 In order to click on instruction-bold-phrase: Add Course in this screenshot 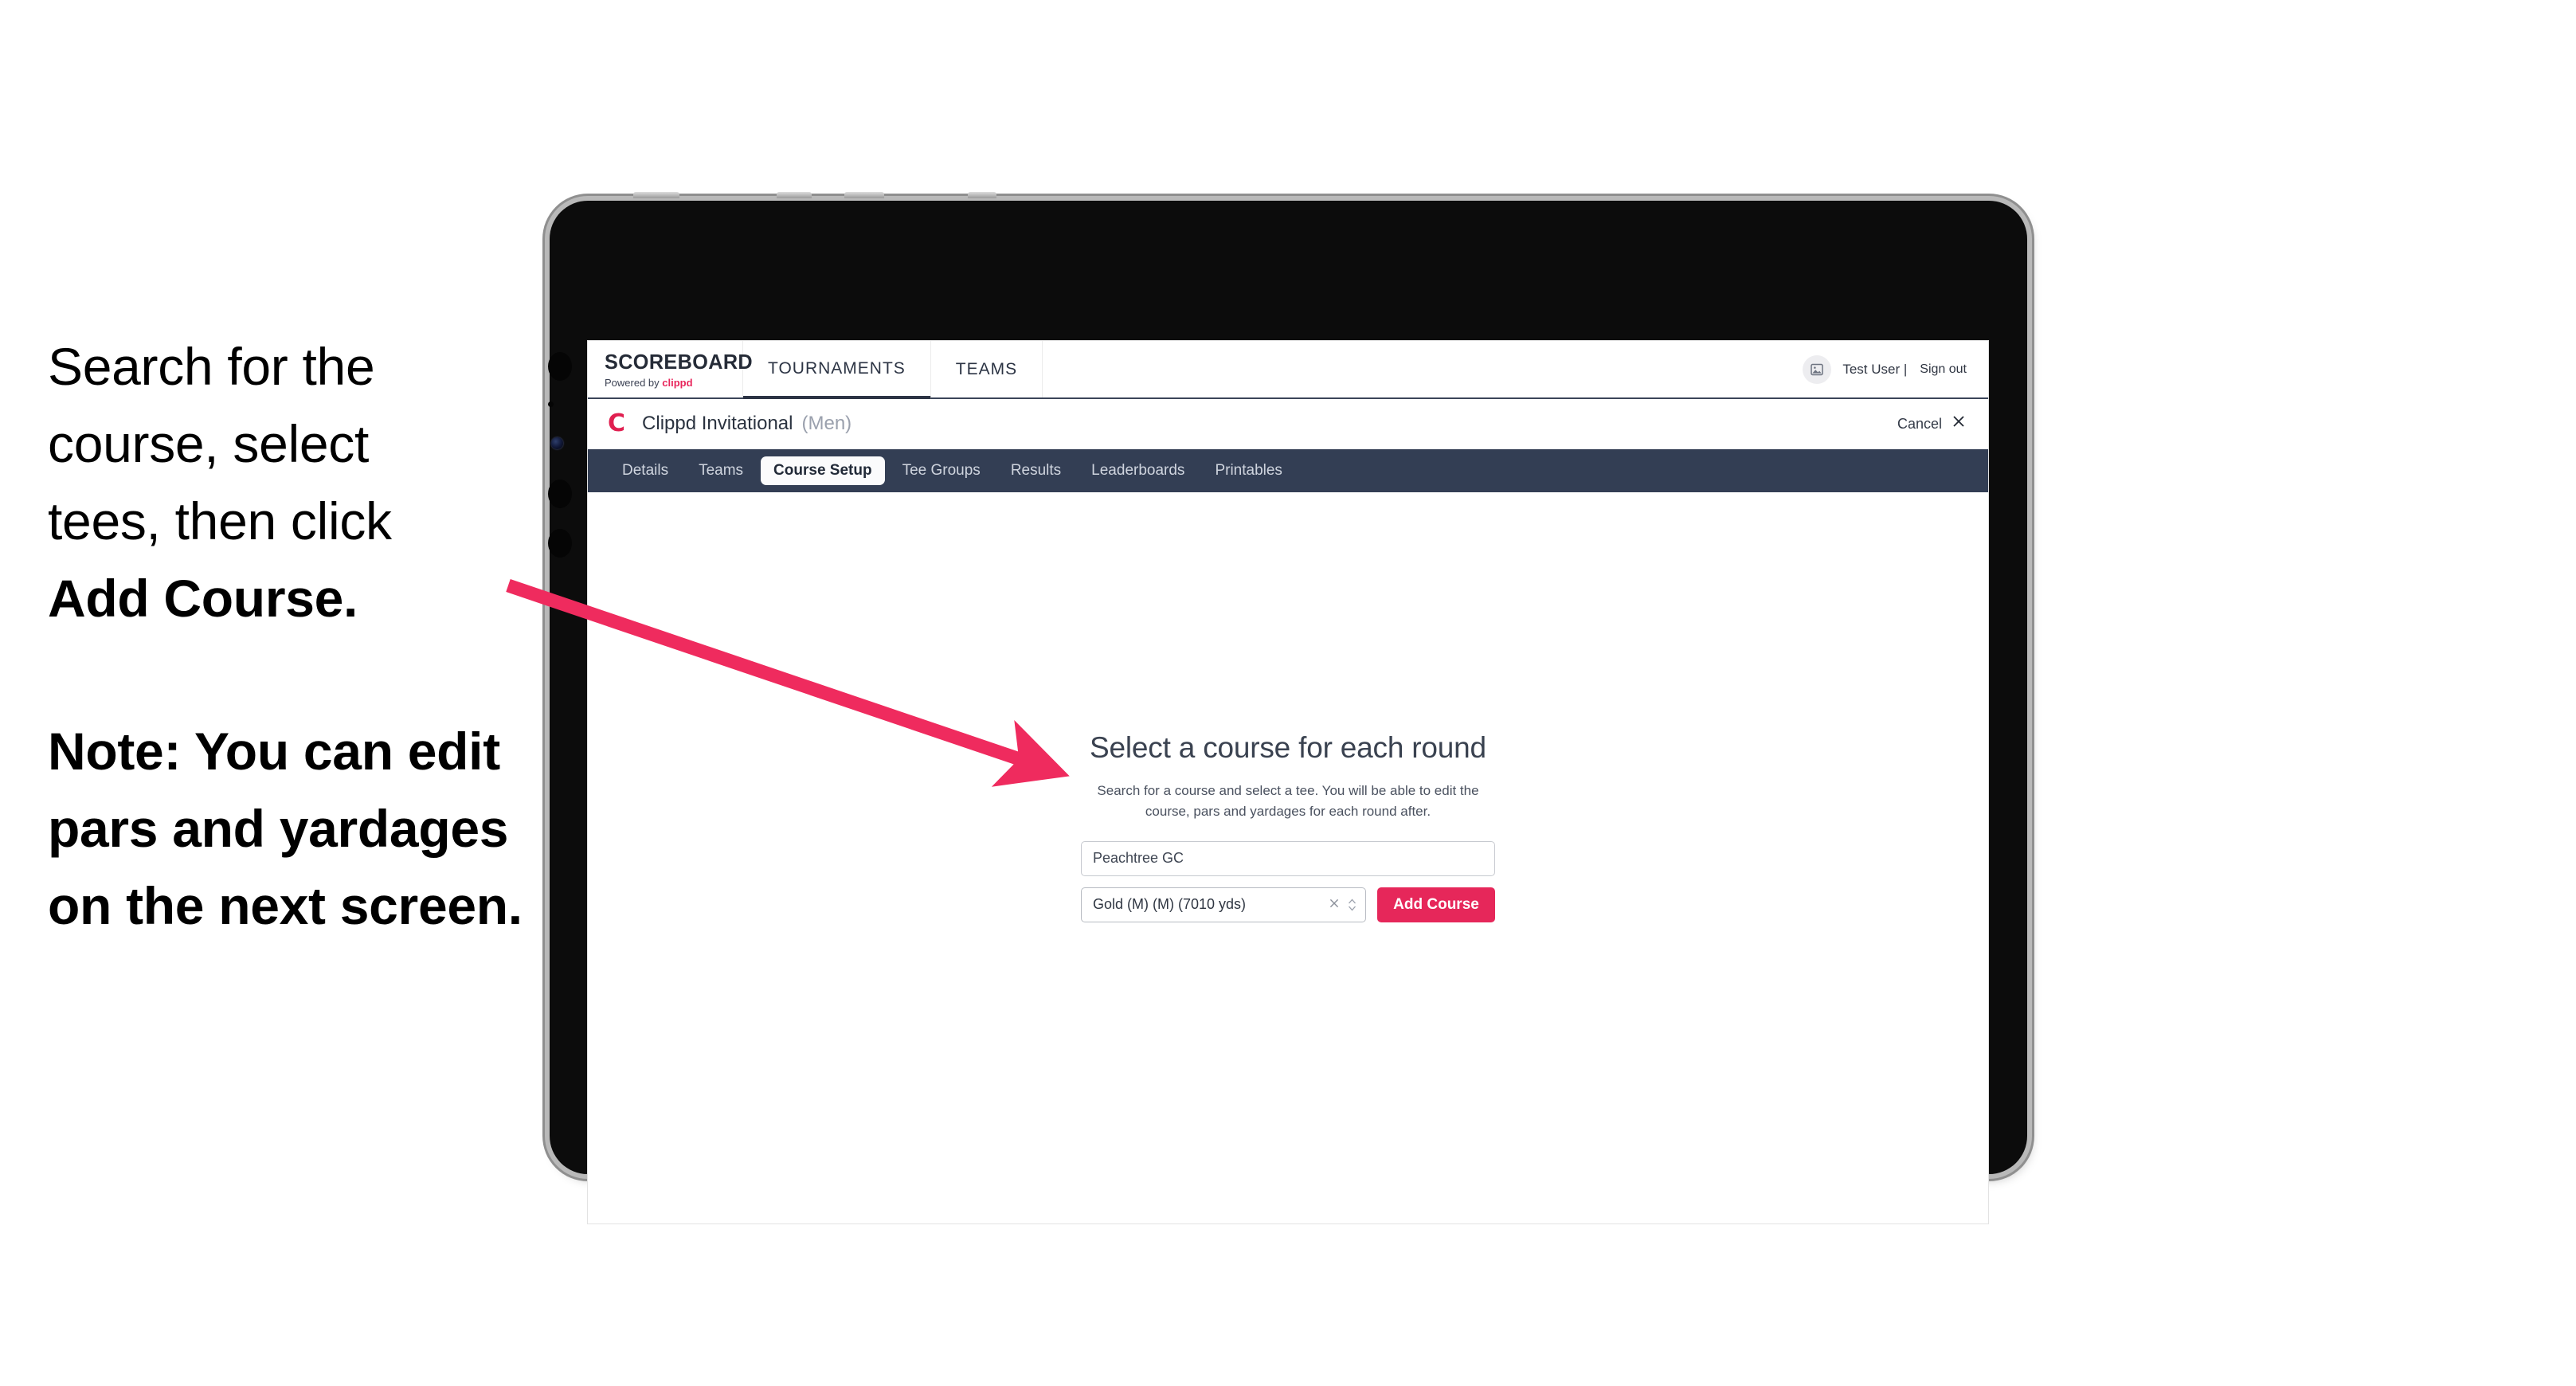, I will do `click(196, 598)`.